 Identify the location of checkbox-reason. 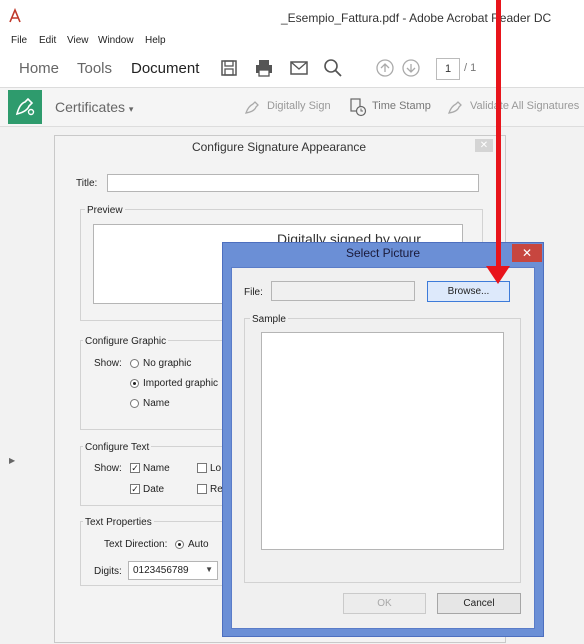
(202, 489).